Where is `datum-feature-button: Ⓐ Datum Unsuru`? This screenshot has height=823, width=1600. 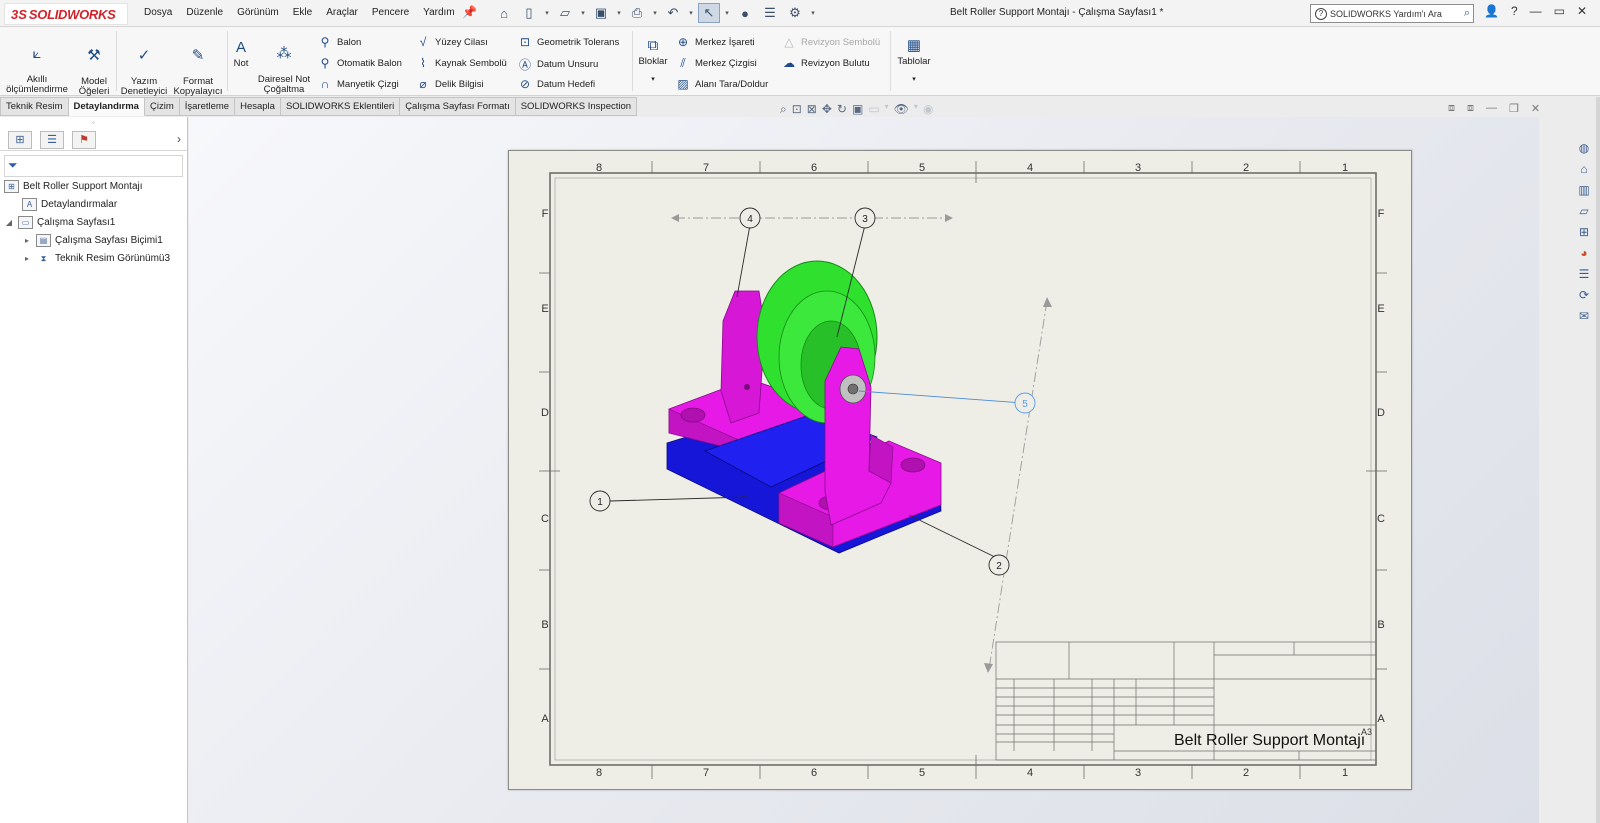
datum-feature-button: Ⓐ Datum Unsuru is located at coordinates (558, 64).